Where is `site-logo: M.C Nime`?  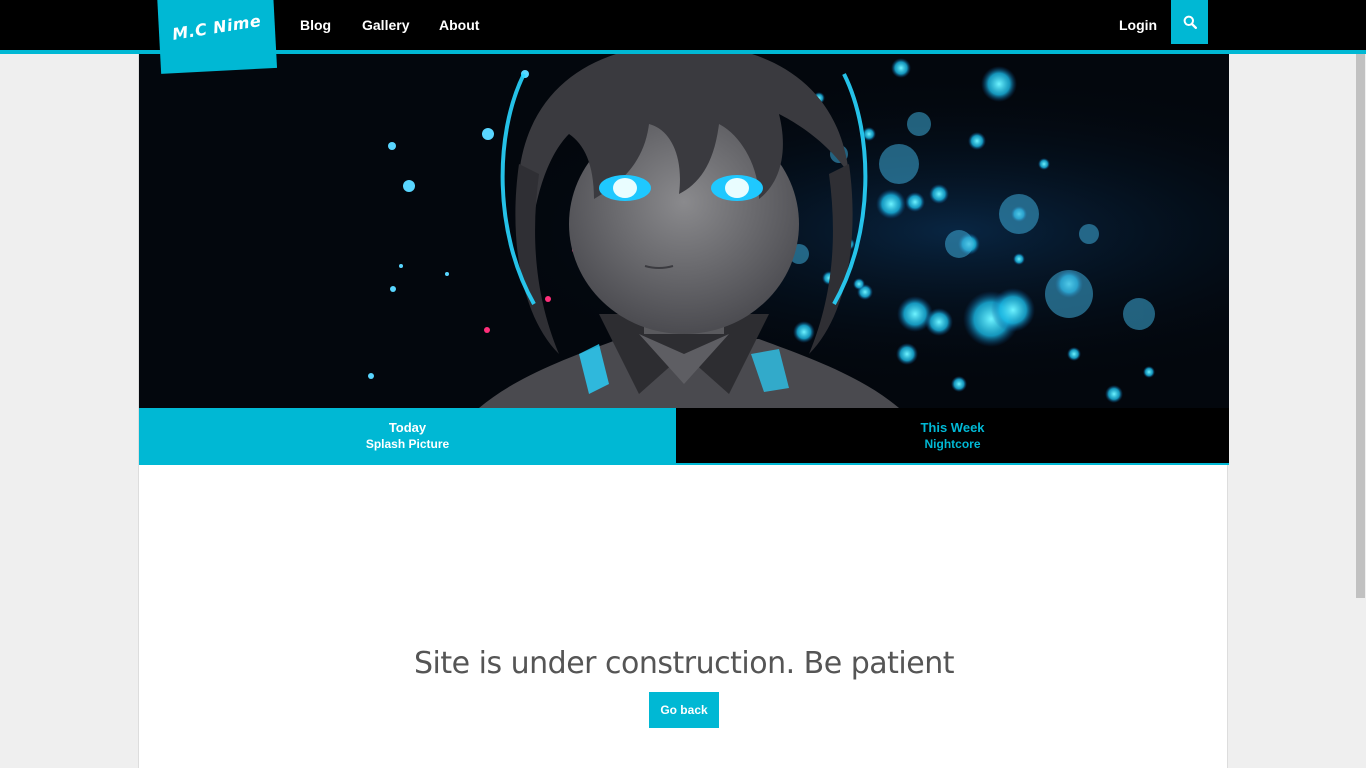
site-logo: M.C Nime is located at coordinates (217, 37).